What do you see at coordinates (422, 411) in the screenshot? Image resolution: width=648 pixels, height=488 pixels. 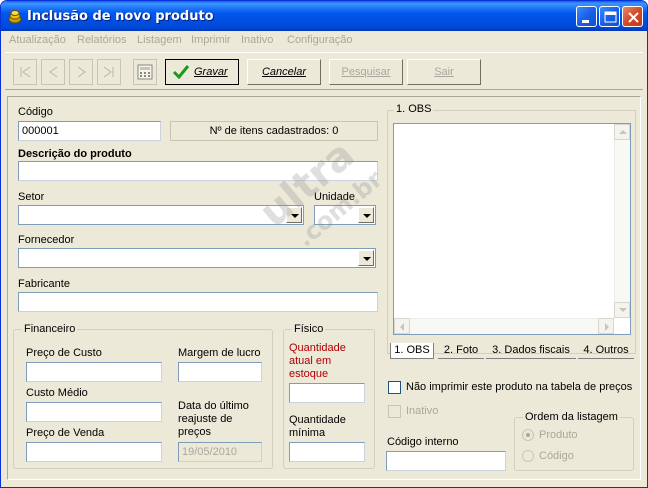 I see `inativo-label: Inativo` at bounding box center [422, 411].